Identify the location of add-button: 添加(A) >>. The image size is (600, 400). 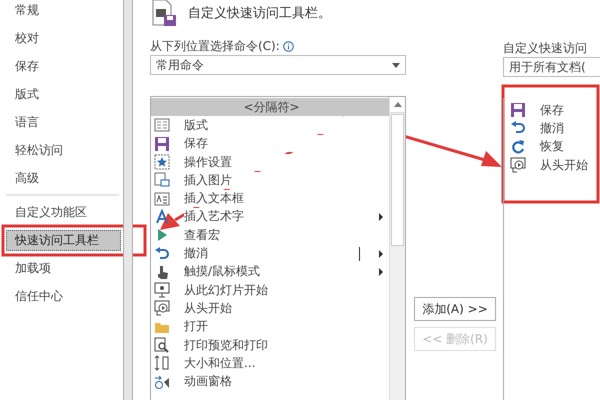
(455, 309).